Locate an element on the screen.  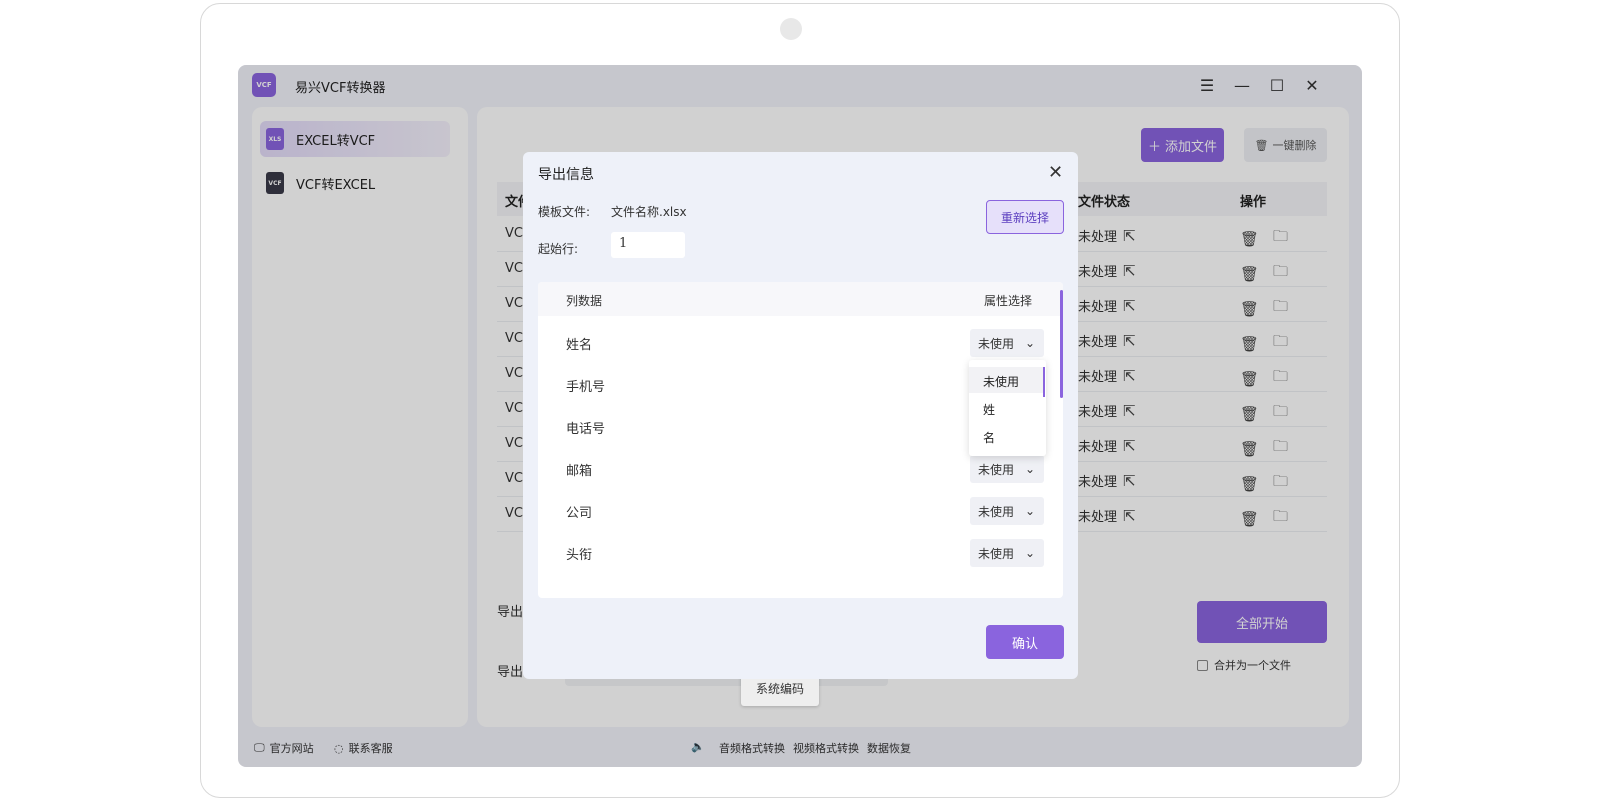
attribute-dropdown-menu: 未使用 姓 名 is located at coordinates (1007, 408).